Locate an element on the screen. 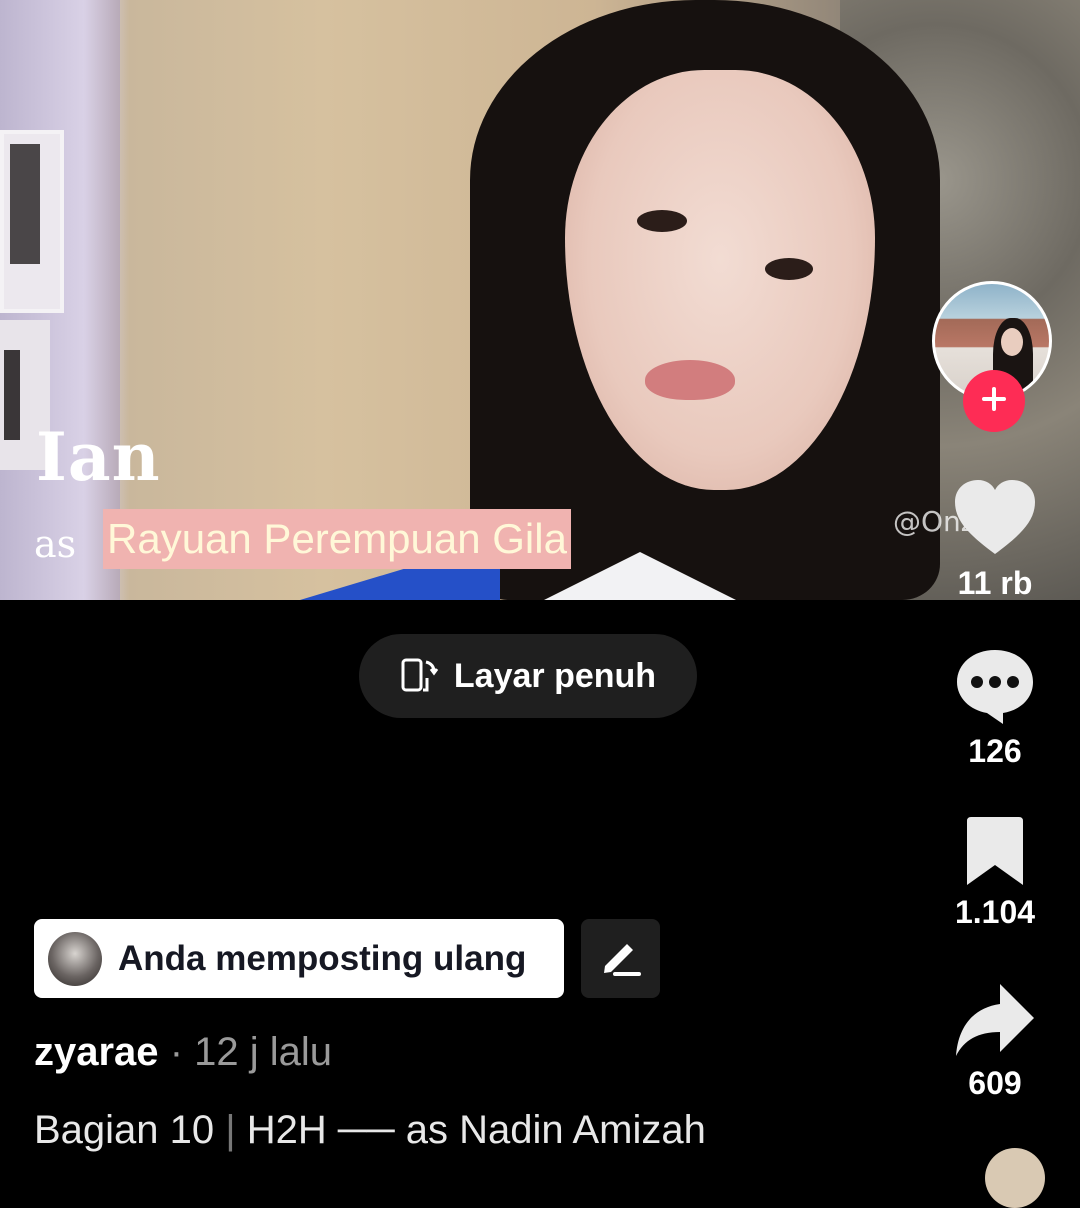  post-meta: zyarae · 12 j lalu is located at coordinates (183, 1052).